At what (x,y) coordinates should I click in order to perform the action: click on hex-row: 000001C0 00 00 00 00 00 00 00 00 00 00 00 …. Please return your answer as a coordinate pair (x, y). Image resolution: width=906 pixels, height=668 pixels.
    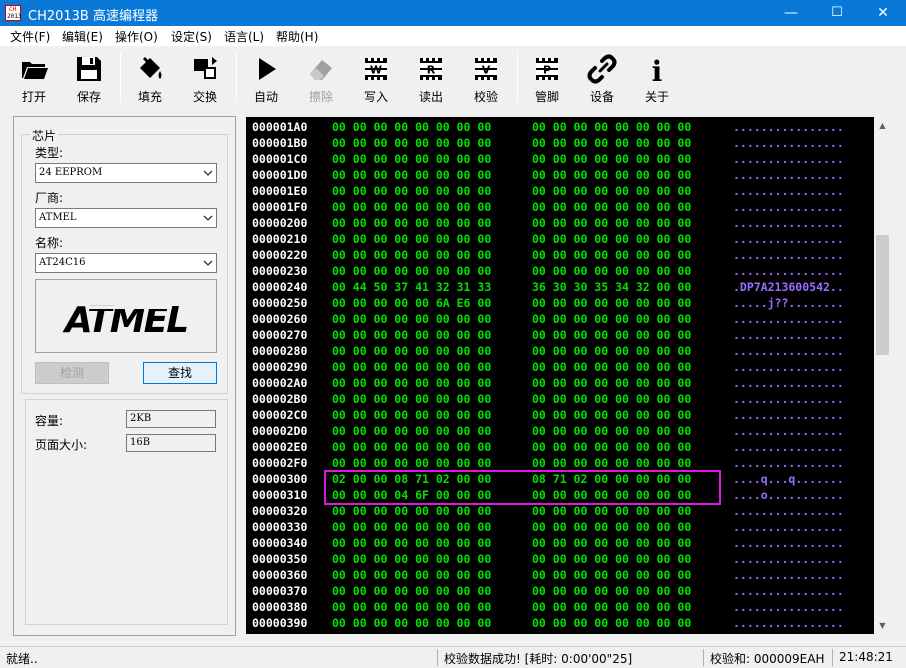
    Looking at the image, I should click on (560, 159).